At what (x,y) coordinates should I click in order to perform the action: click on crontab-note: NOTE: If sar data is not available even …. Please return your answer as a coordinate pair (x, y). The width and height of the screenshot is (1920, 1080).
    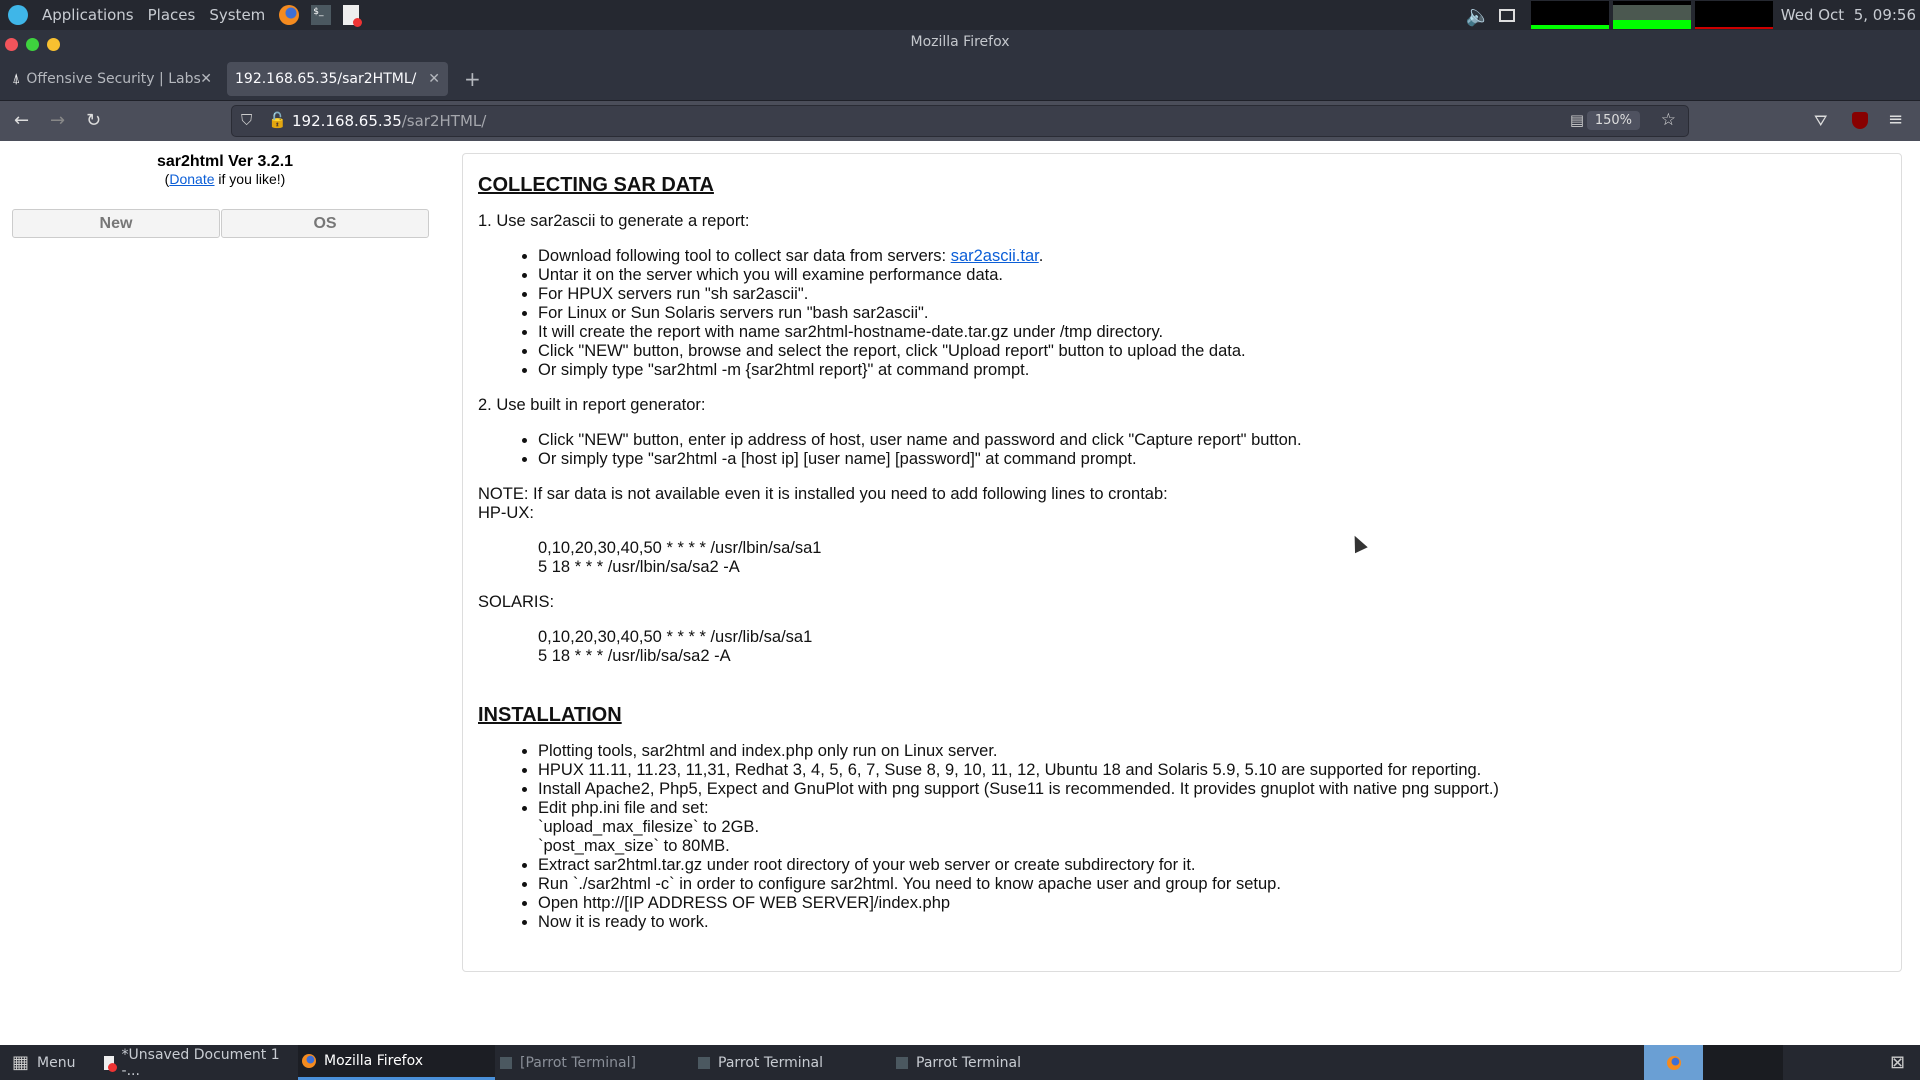
    Looking at the image, I should click on (823, 494).